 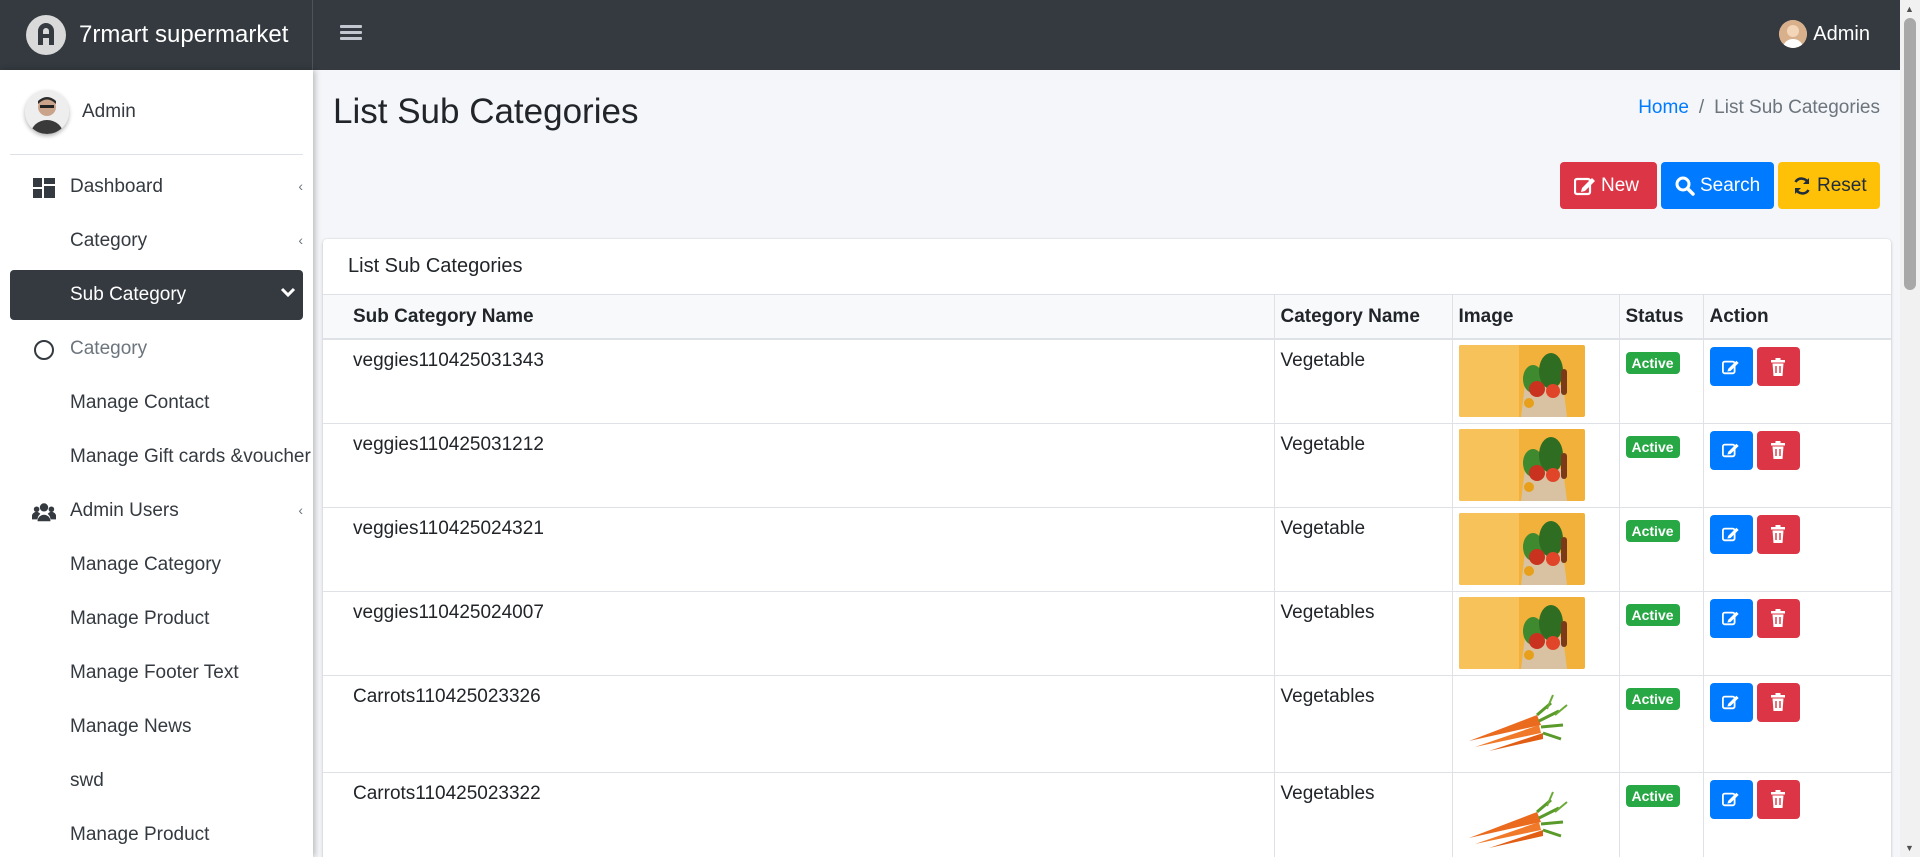 What do you see at coordinates (156, 511) in the screenshot?
I see `sidebar-item-admin-users: Admin Users ‹` at bounding box center [156, 511].